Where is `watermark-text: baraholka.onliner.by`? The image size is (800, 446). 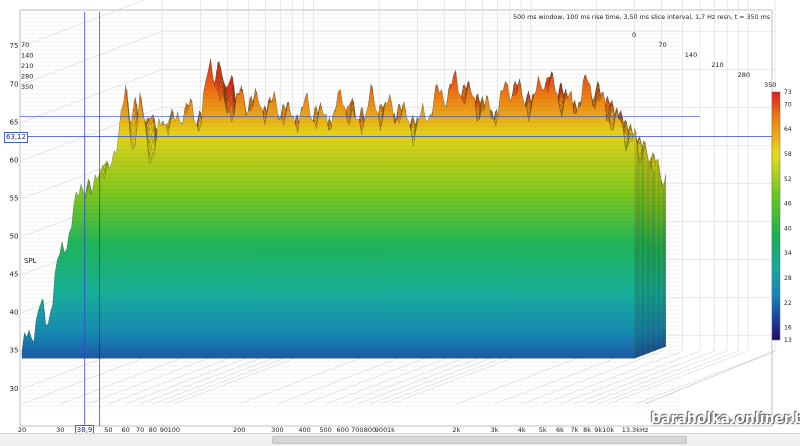
watermark-text: baraholka.onliner.by is located at coordinates (725, 419).